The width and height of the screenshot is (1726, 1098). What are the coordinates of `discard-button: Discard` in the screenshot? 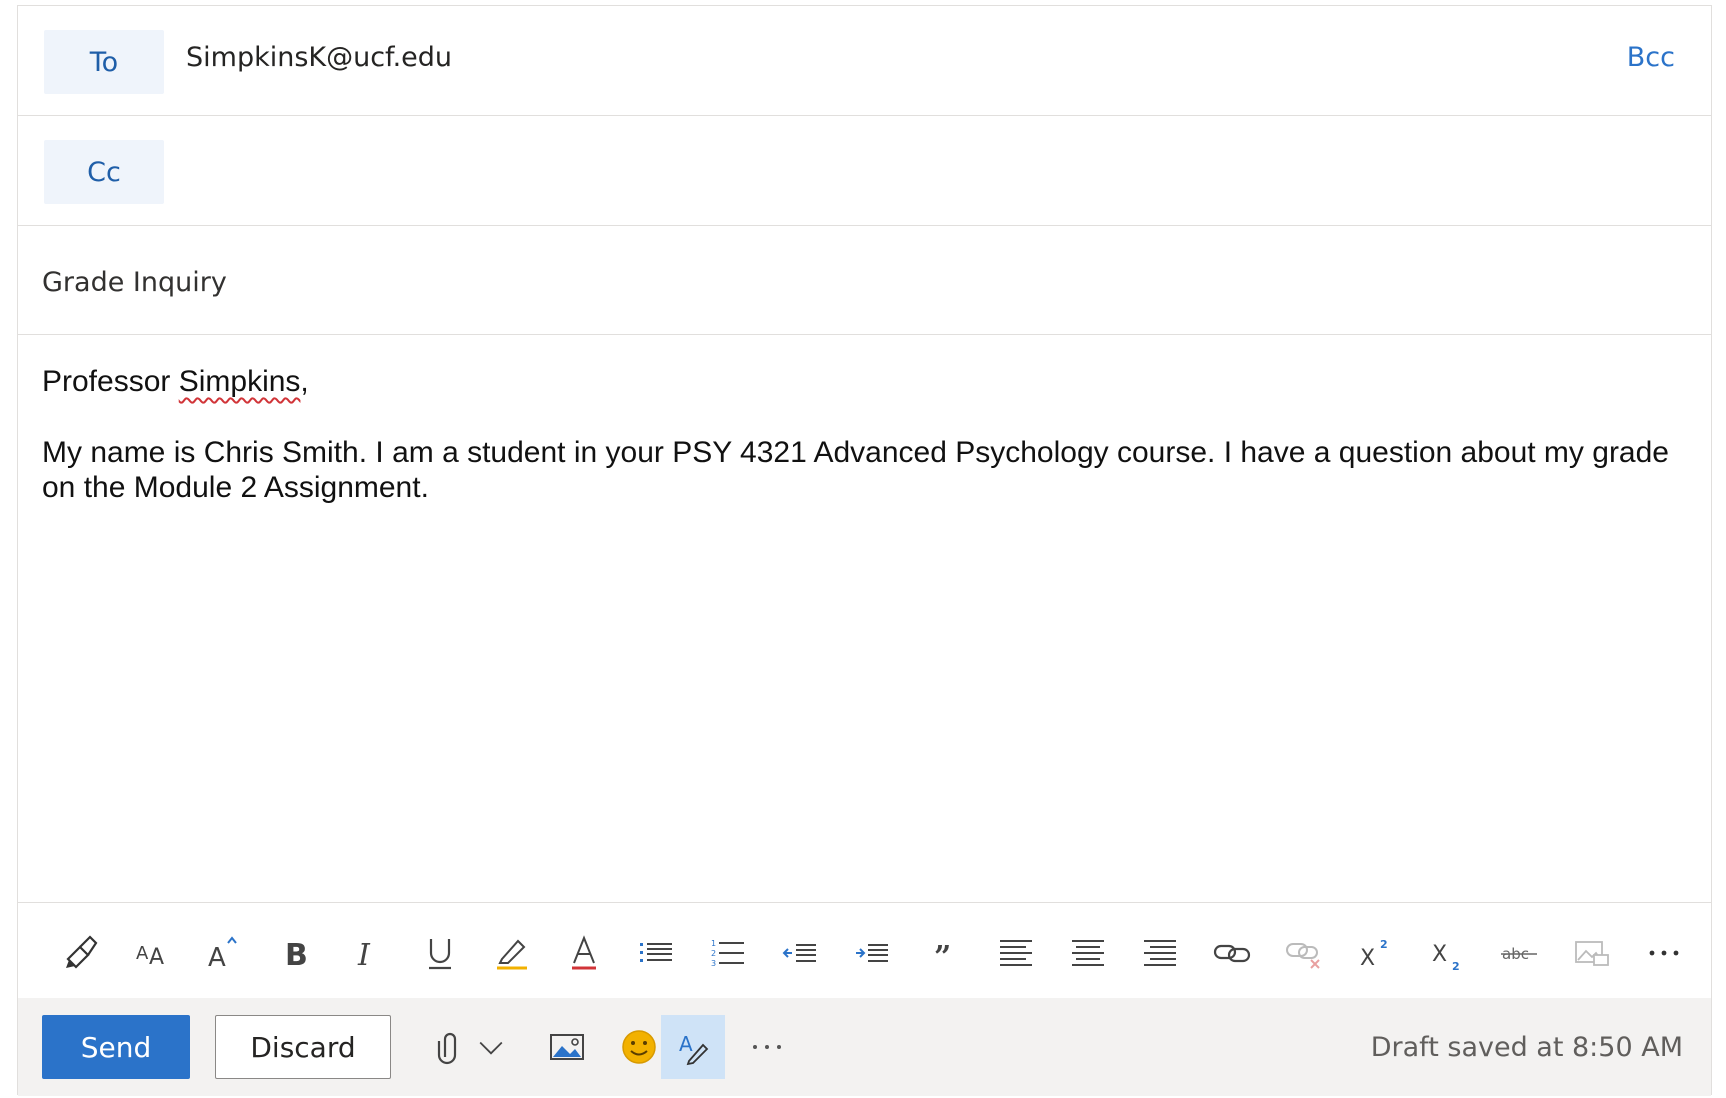 It's located at (303, 1047).